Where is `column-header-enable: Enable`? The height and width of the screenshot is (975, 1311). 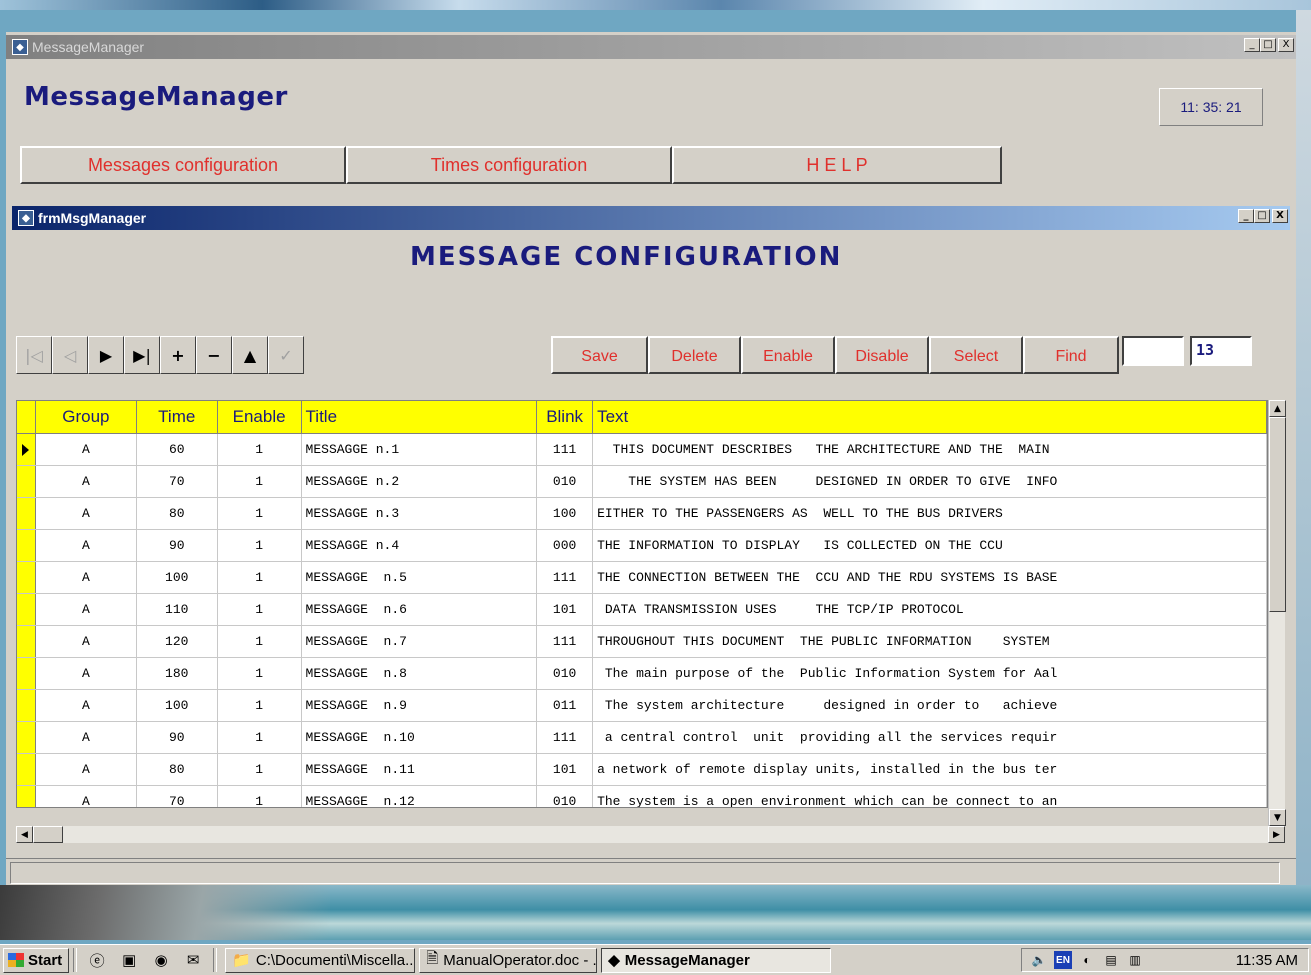
column-header-enable: Enable is located at coordinates (260, 417).